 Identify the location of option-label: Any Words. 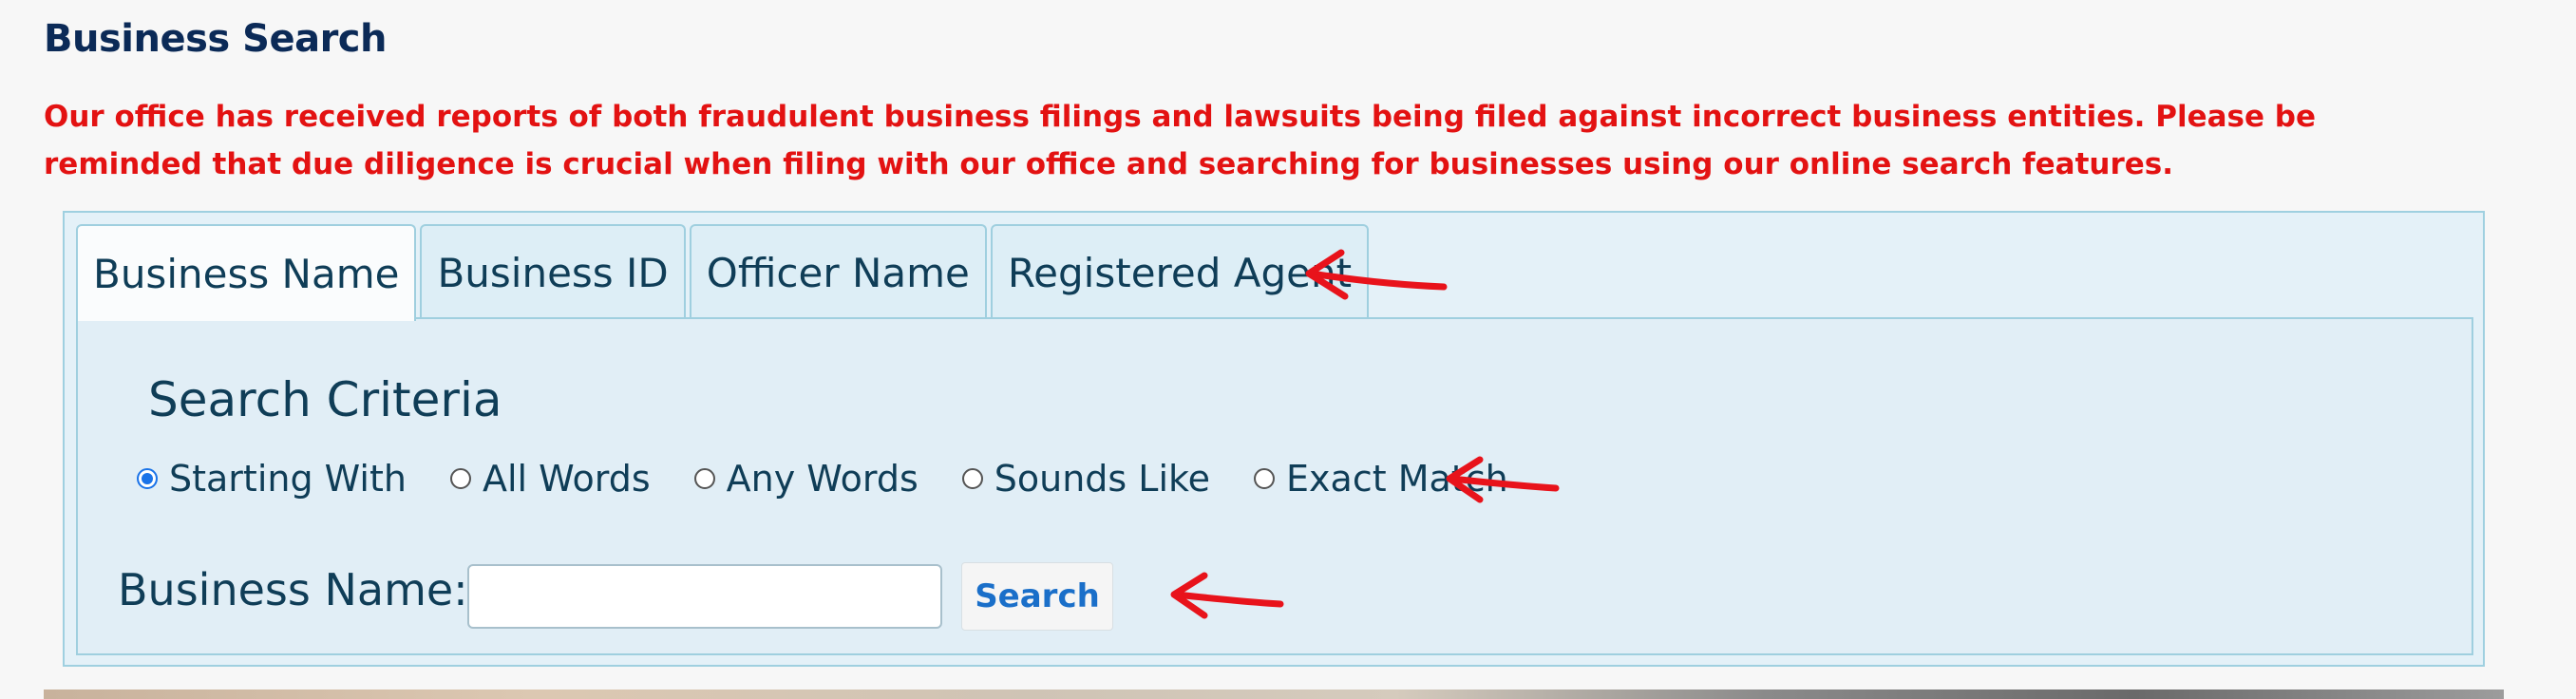
(822, 479).